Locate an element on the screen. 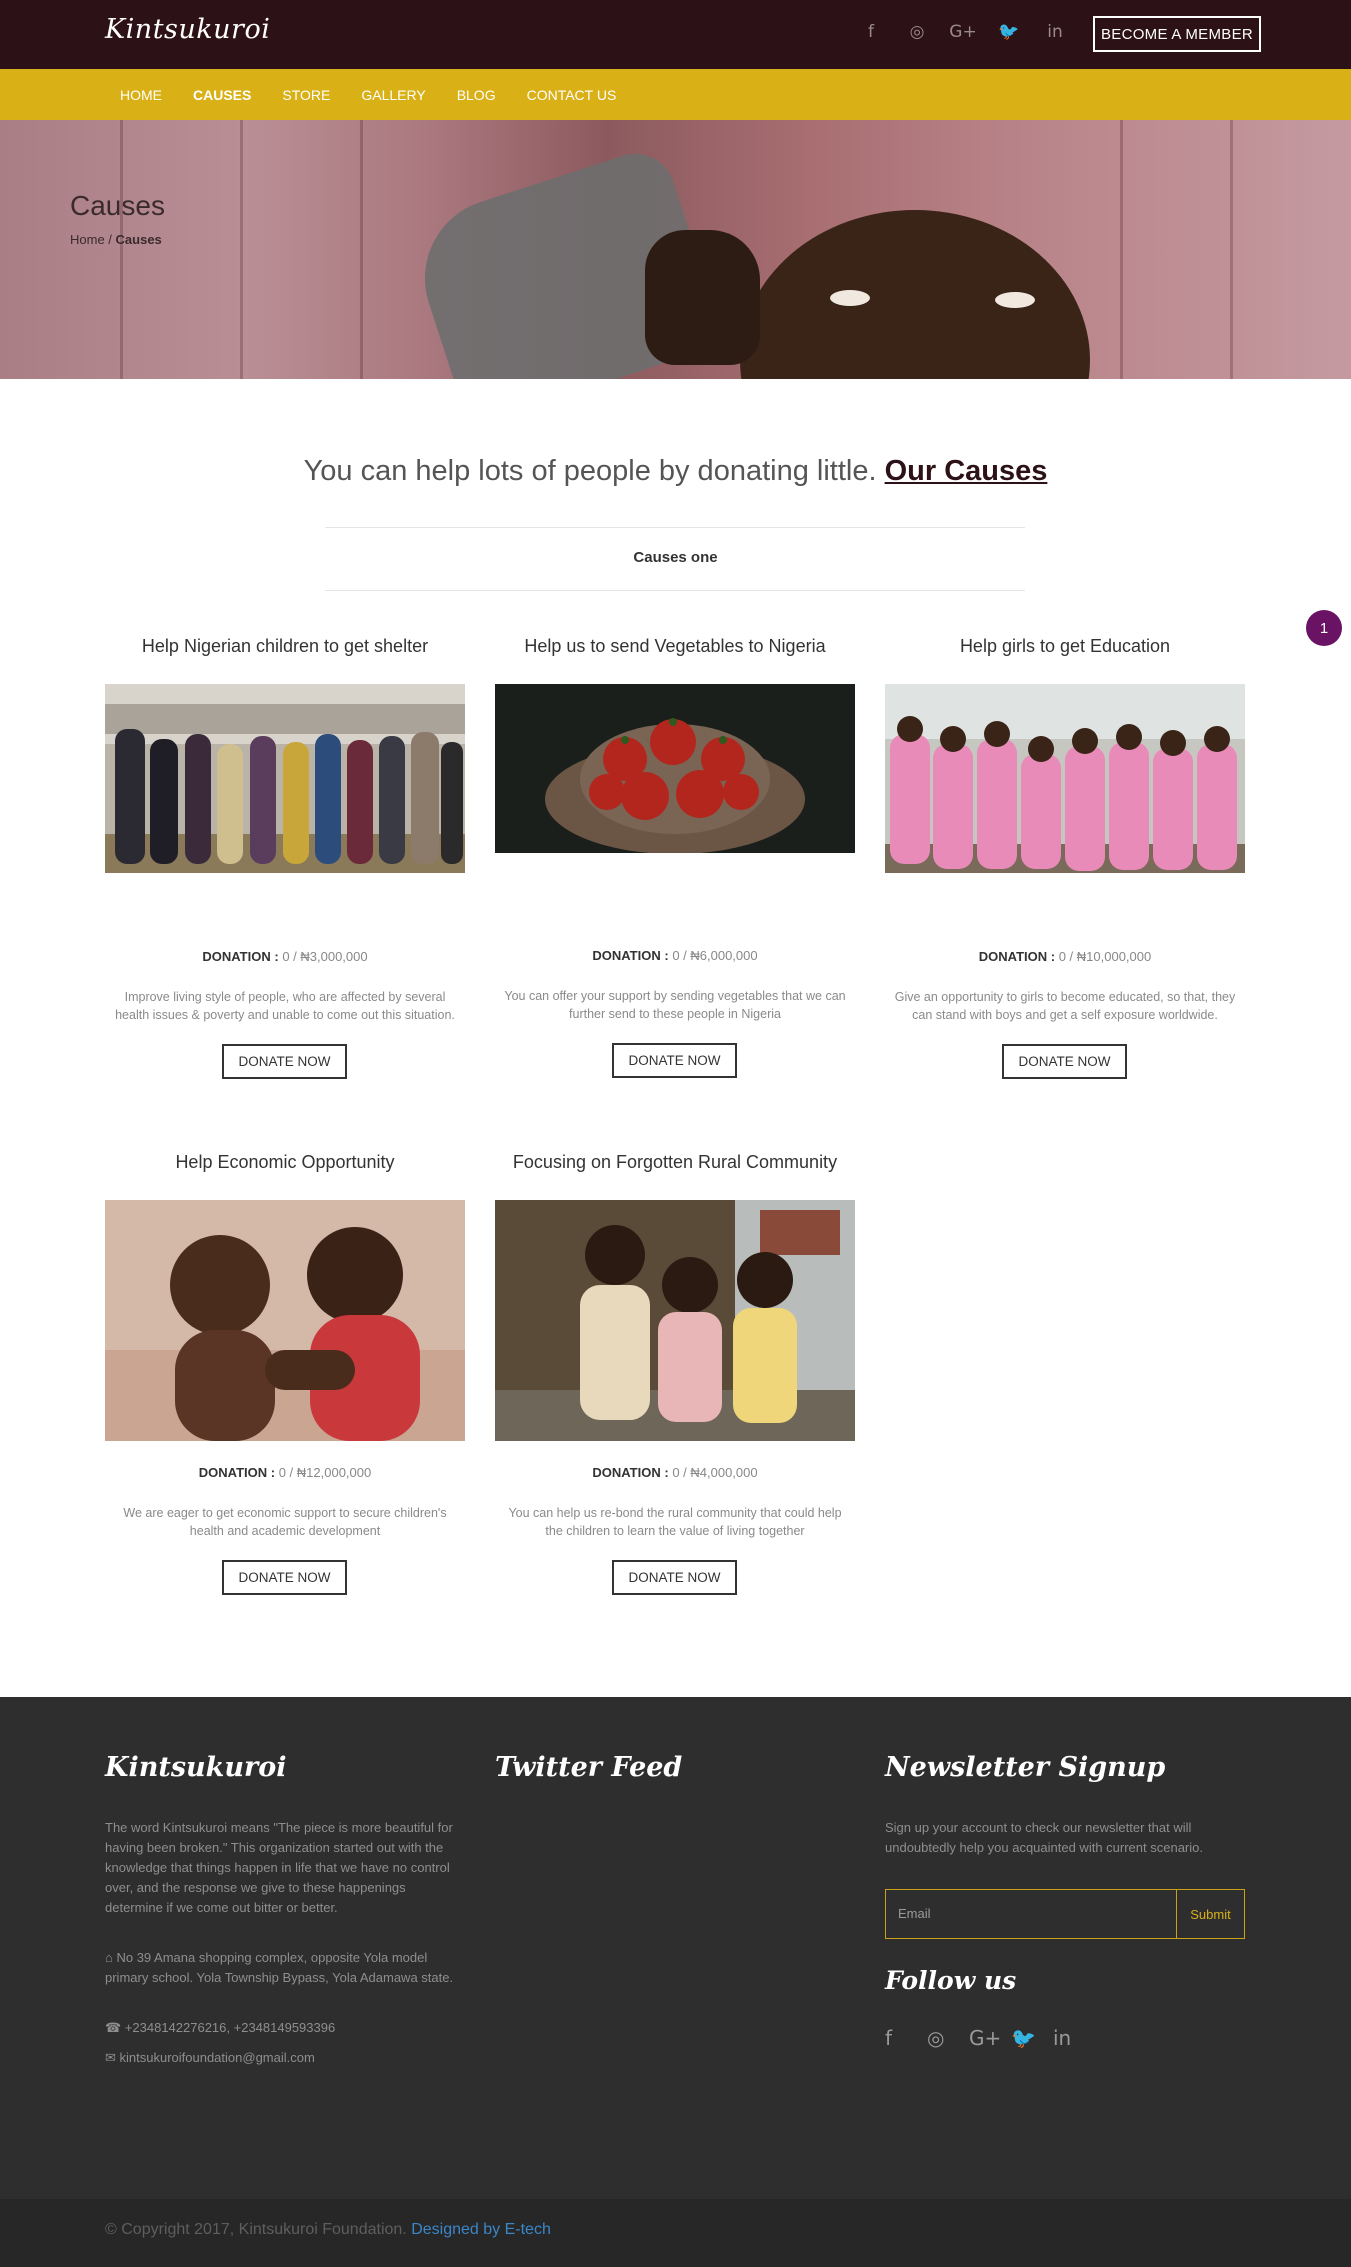  envelope-icon: ✉ is located at coordinates (112, 2057).